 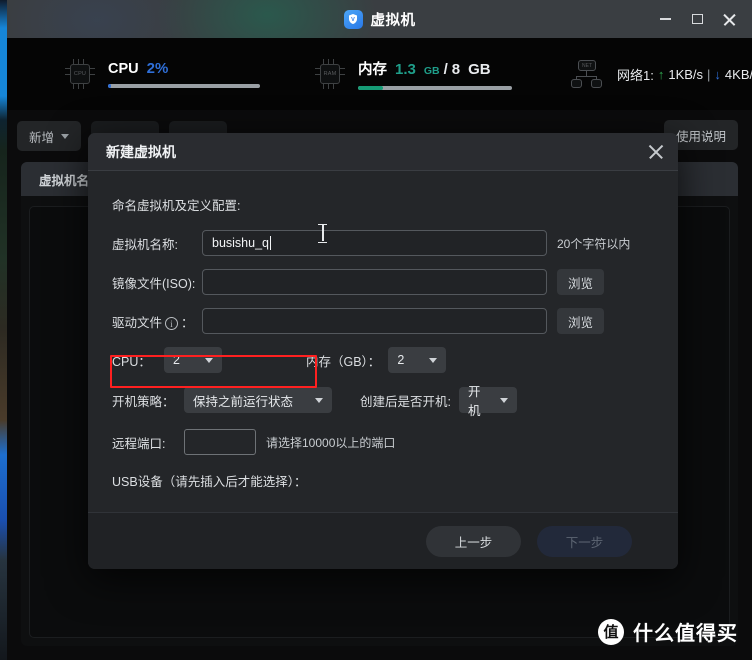 What do you see at coordinates (435, 88) in the screenshot?
I see `memory-progress-track` at bounding box center [435, 88].